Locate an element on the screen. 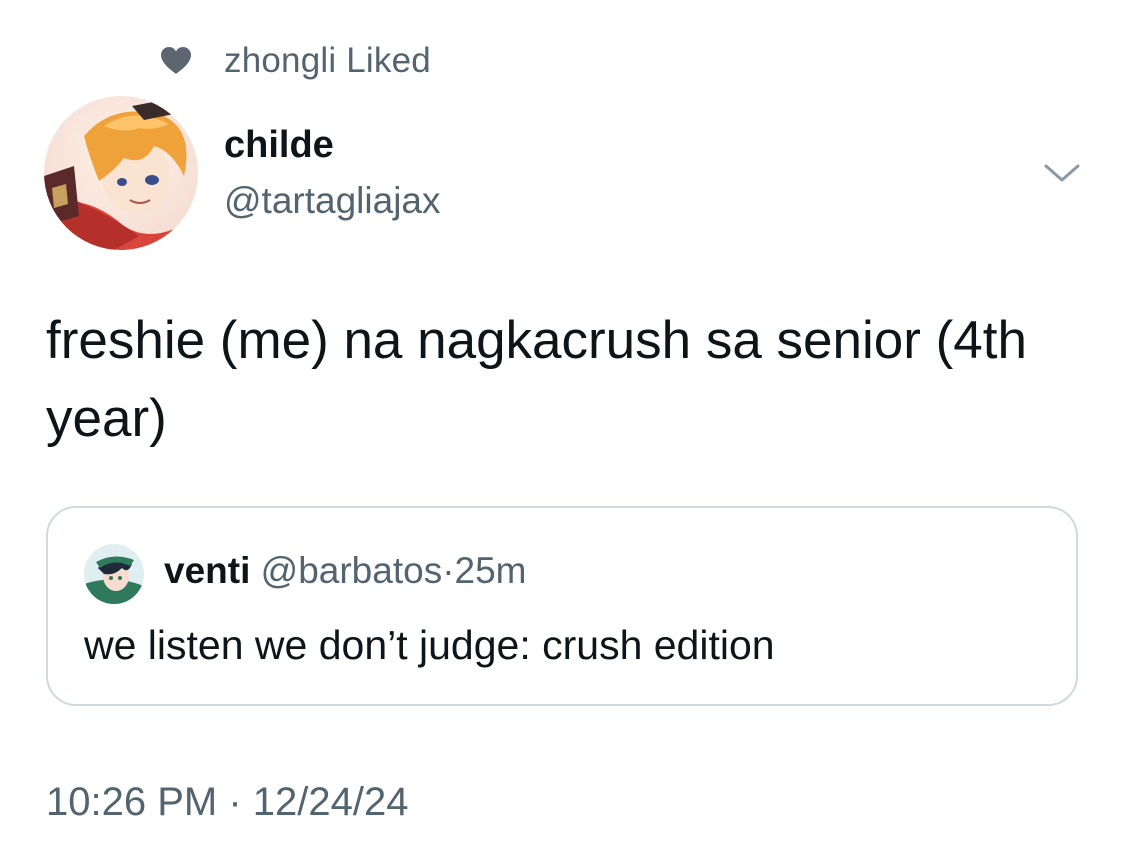 The height and width of the screenshot is (858, 1124). avatar is located at coordinates (121, 173).